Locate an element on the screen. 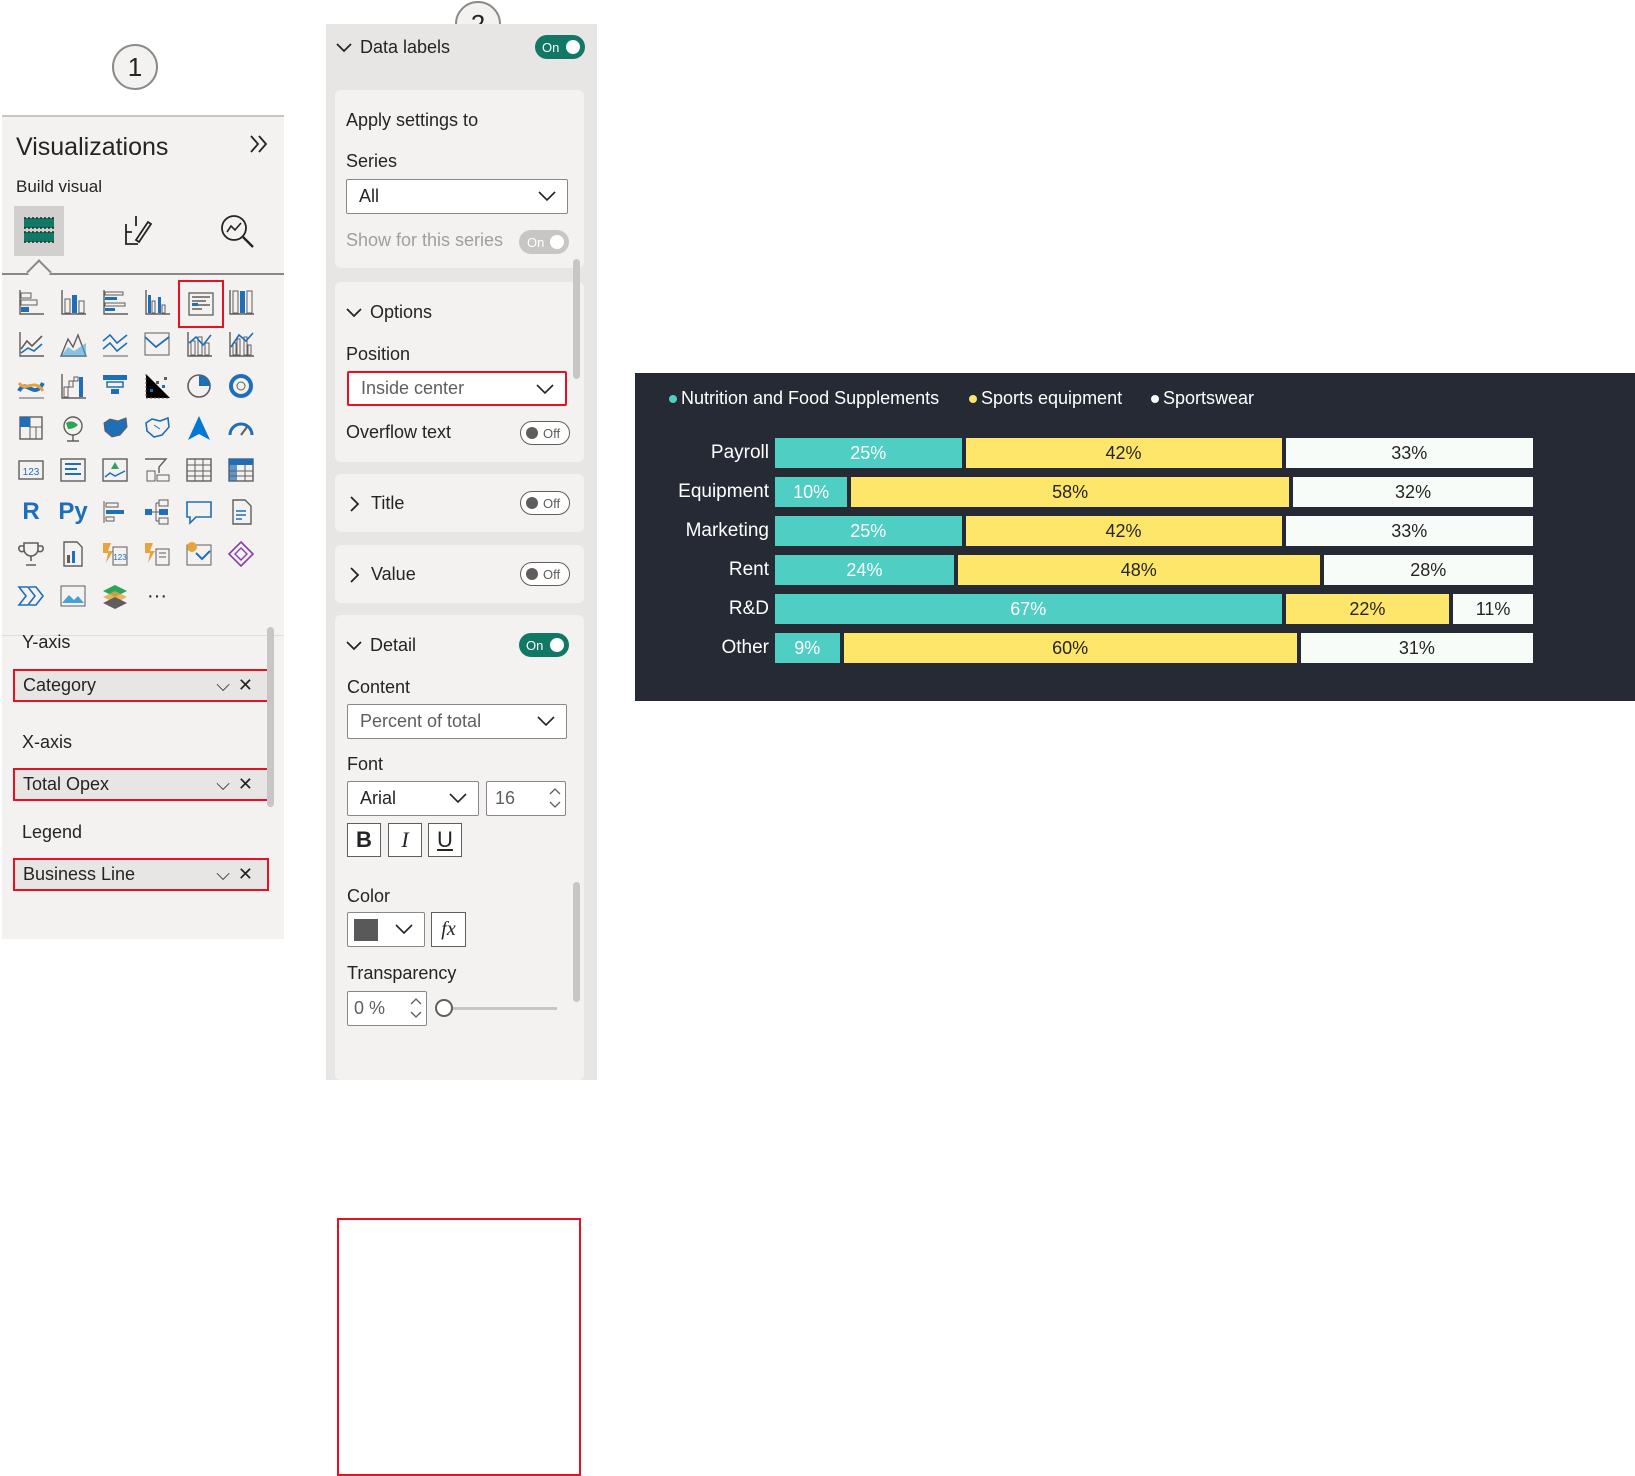 The width and height of the screenshot is (1635, 1476). power-apps-icon: 123 is located at coordinates (115, 554).